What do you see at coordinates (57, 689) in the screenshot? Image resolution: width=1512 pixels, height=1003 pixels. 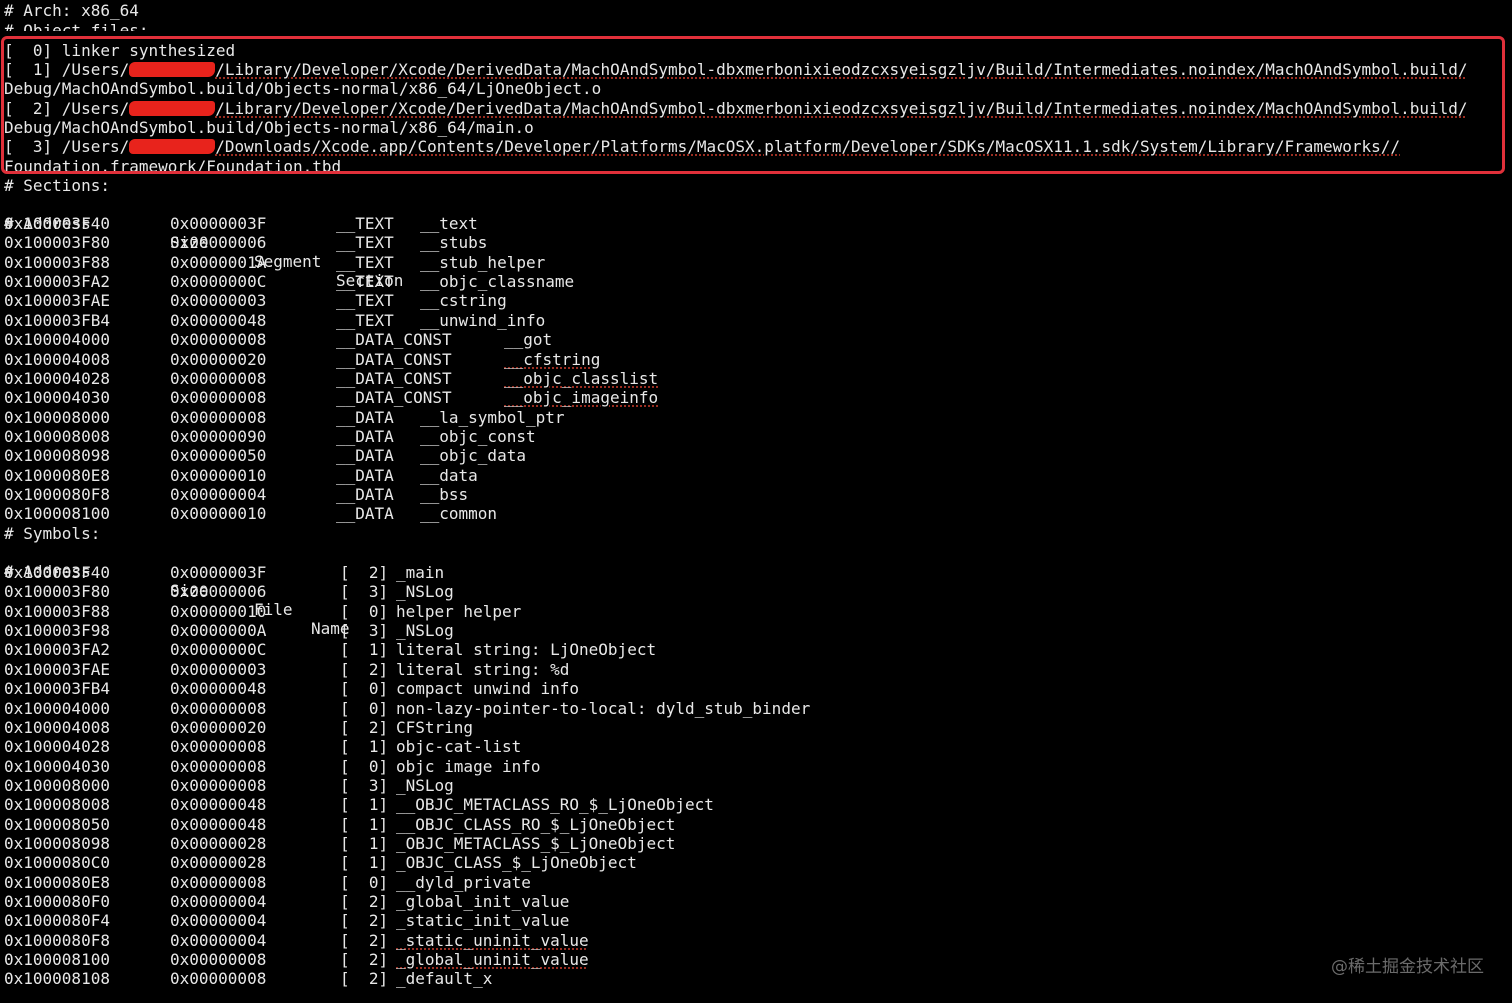 I see `symbol-address: 0x100003FB4` at bounding box center [57, 689].